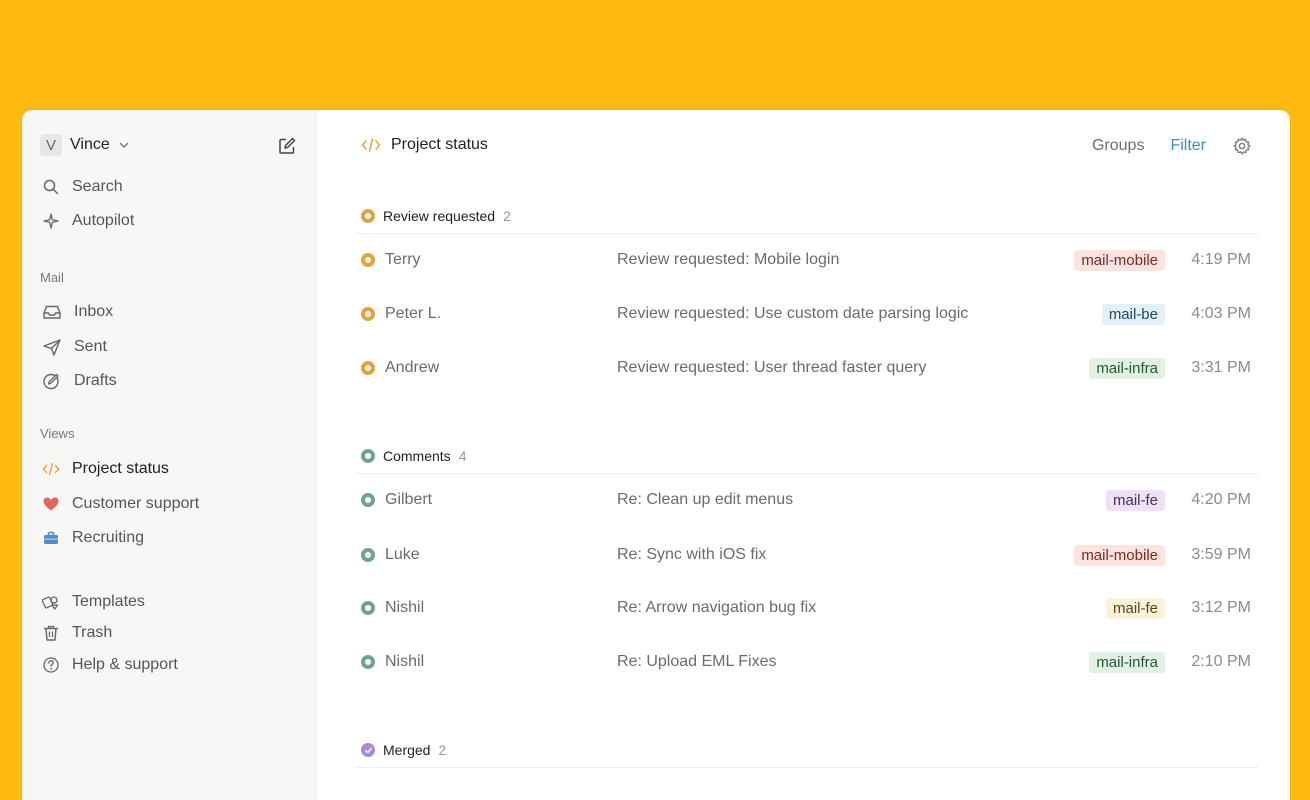  Describe the element at coordinates (697, 661) in the screenshot. I see `row-subject: Re: Upload EML Fixes` at that location.